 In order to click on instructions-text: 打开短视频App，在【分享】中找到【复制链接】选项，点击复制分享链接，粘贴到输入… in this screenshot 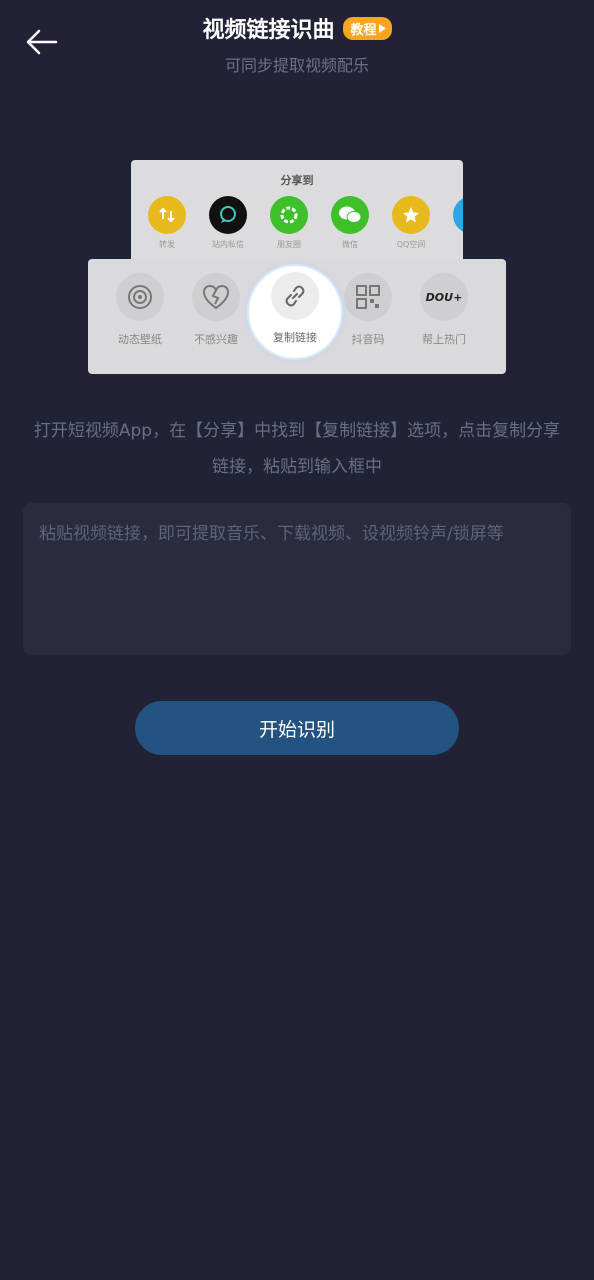, I will do `click(297, 449)`.